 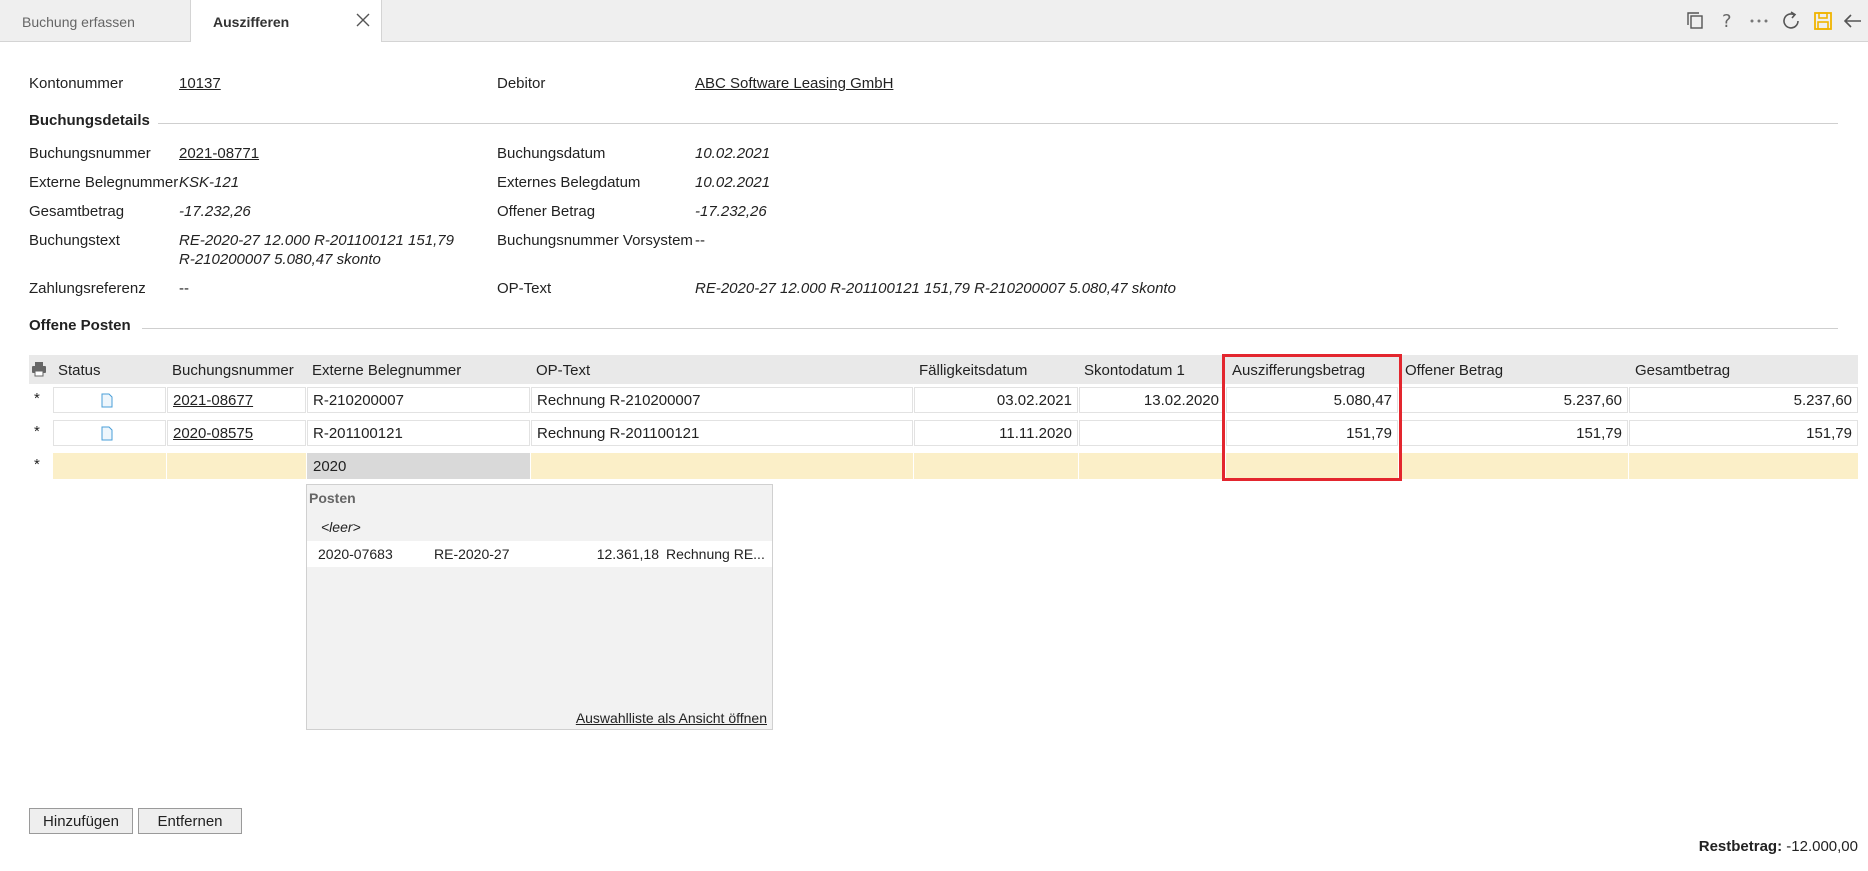 What do you see at coordinates (1743, 400) in the screenshot?
I see `gesamtbetrag-cell: 5.237,60` at bounding box center [1743, 400].